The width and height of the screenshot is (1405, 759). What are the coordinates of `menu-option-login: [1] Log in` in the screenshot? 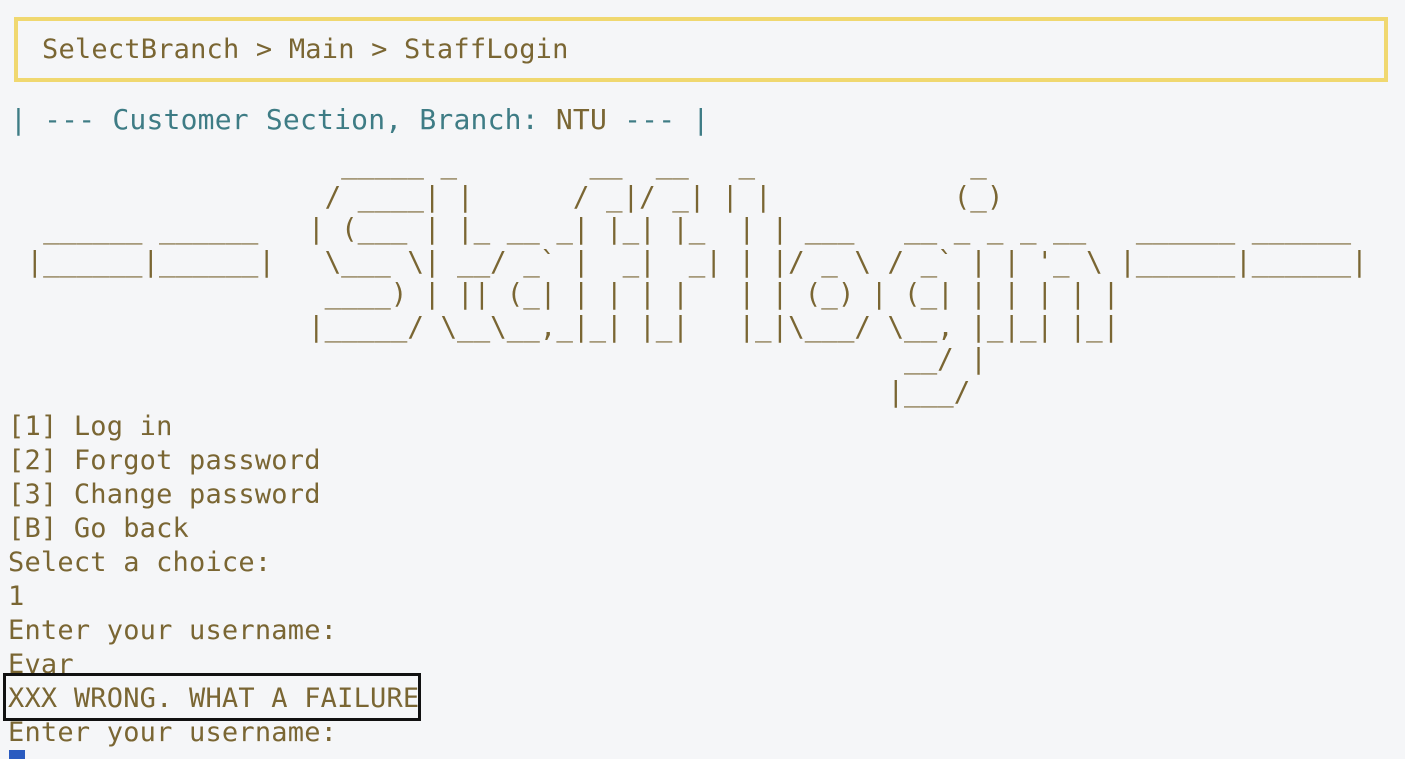 It's located at (90, 426).